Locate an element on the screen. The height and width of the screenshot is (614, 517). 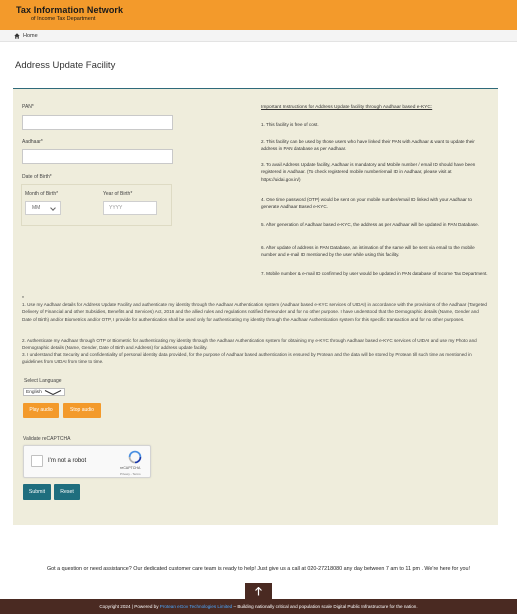
instruction-item: 1. This facility is free of cost. is located at coordinates (290, 124).